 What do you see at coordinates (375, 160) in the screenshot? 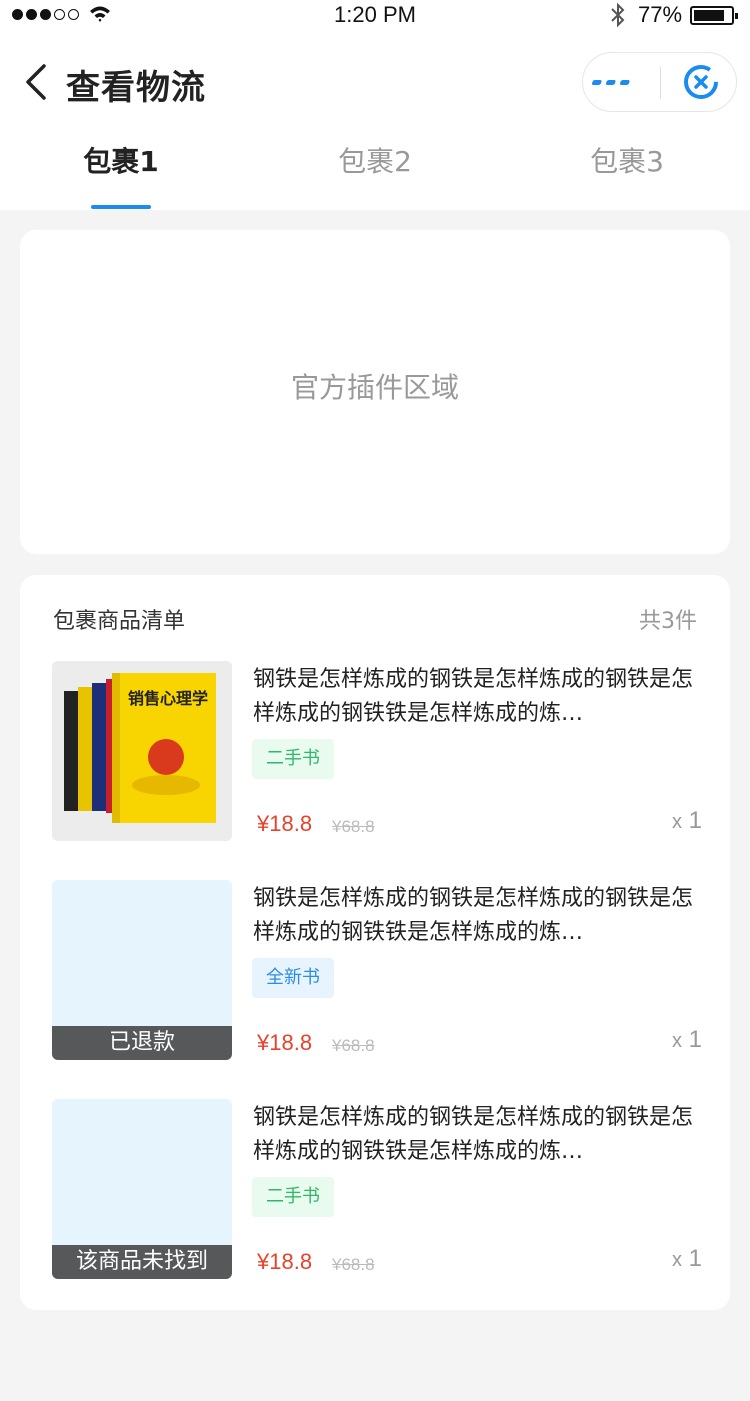
I see `tab-package-2: 包裹2` at bounding box center [375, 160].